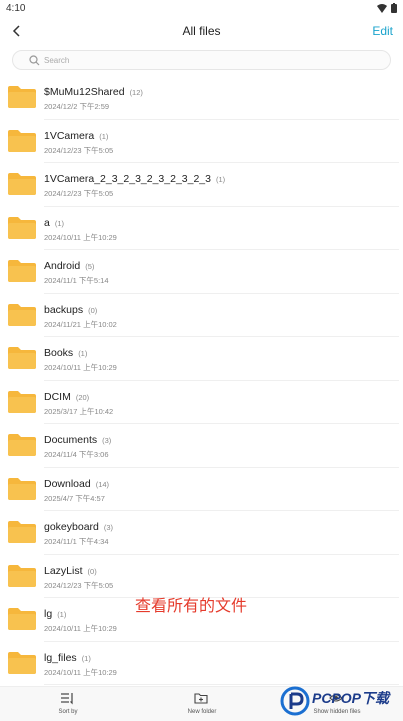  What do you see at coordinates (67, 699) in the screenshot?
I see `sort-icon` at bounding box center [67, 699].